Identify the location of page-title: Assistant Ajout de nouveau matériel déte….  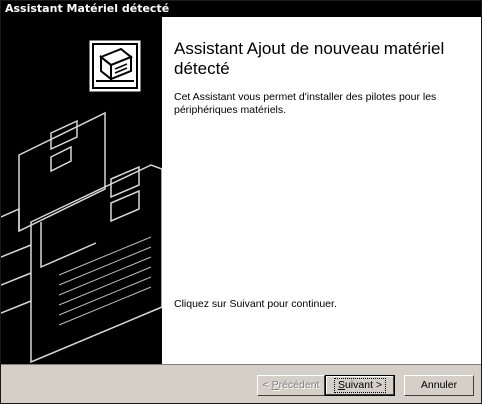
(309, 58).